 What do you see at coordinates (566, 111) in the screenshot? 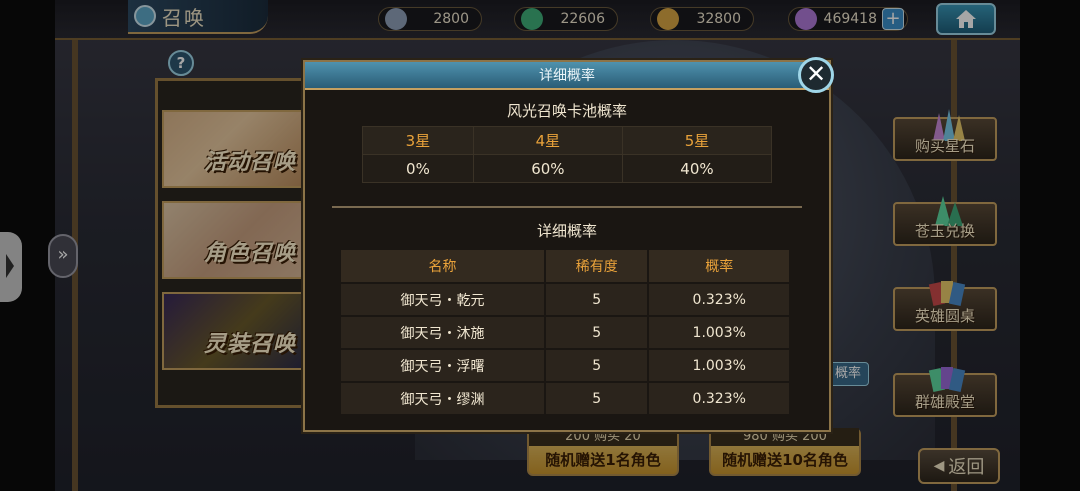
I see `pool-rate-title: 风光召唤卡池概率` at bounding box center [566, 111].